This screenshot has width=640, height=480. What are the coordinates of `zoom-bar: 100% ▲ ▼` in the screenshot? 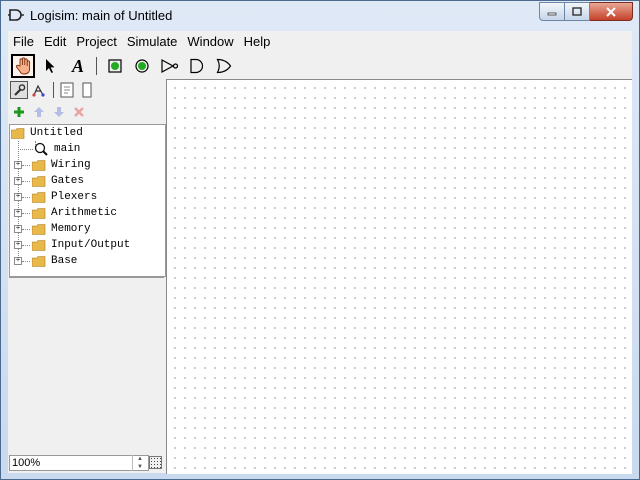 It's located at (87, 463).